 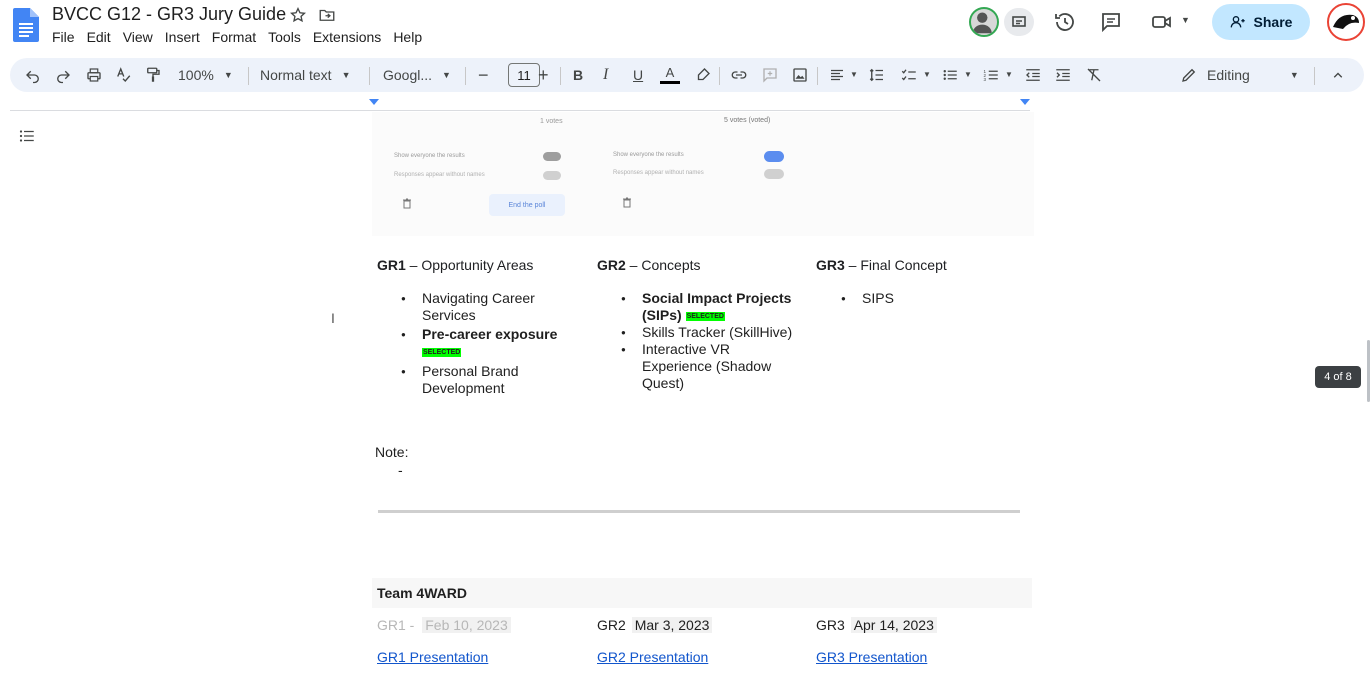 What do you see at coordinates (670, 75) in the screenshot?
I see `text-color-icon: A` at bounding box center [670, 75].